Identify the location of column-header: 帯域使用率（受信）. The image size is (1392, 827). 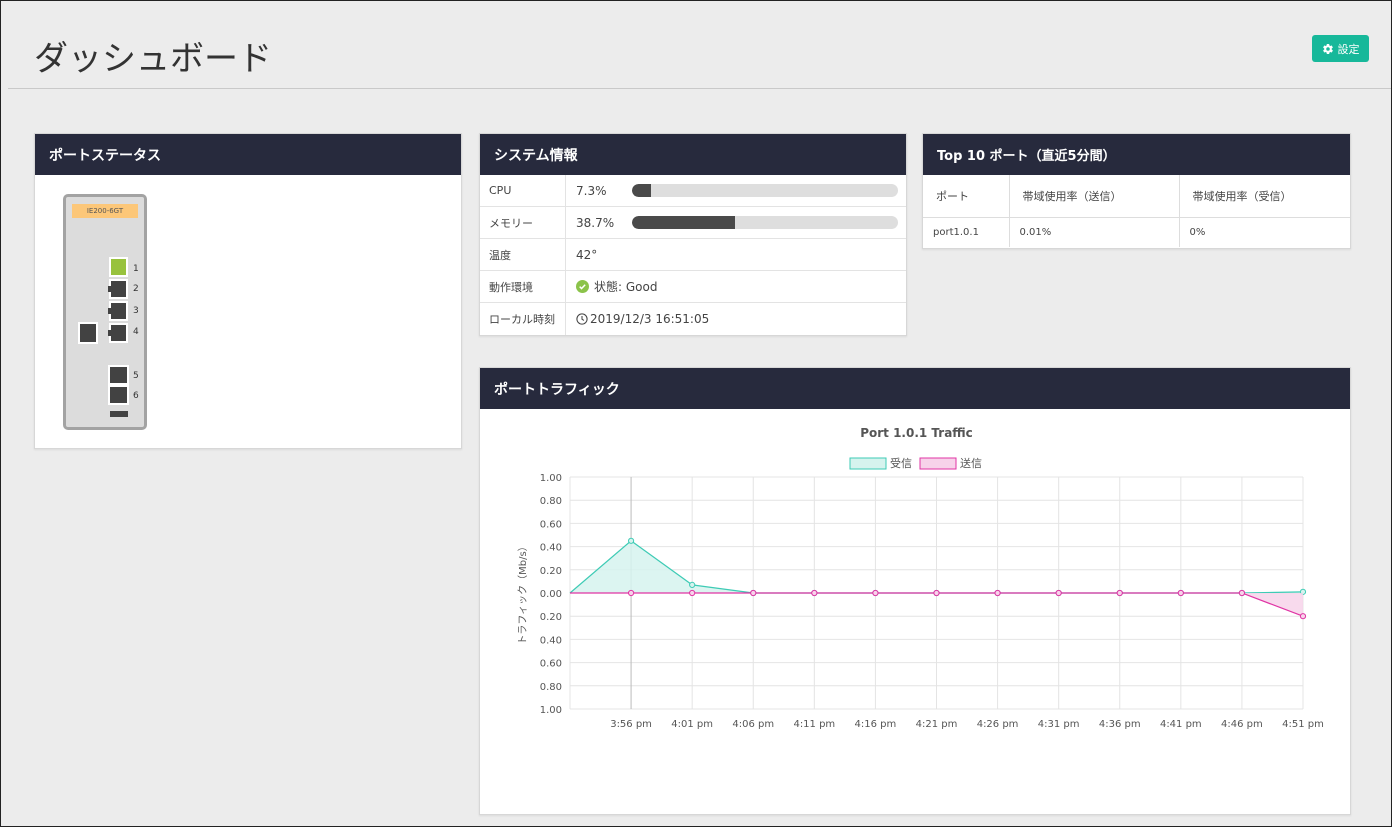
(1264, 196).